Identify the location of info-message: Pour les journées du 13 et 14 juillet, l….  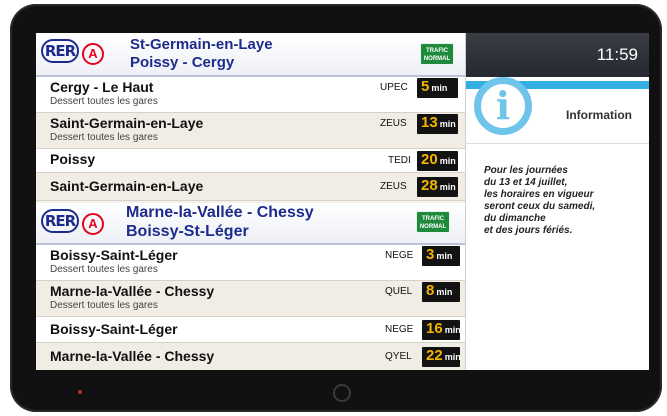
(566, 201).